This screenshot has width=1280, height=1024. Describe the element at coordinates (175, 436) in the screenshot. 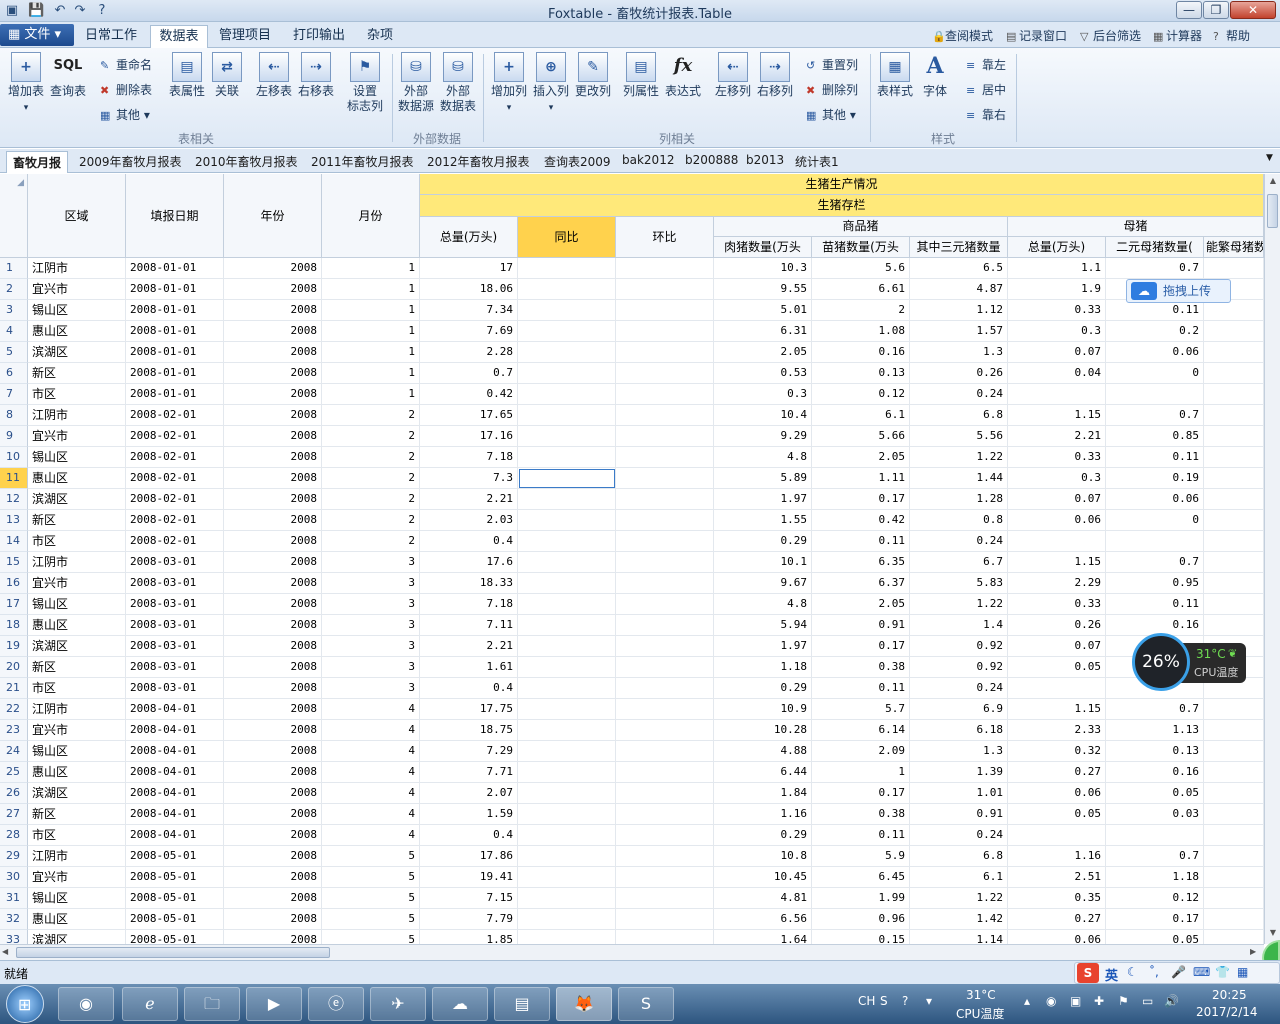

I see `cell-report-date: 2008-02-01` at that location.